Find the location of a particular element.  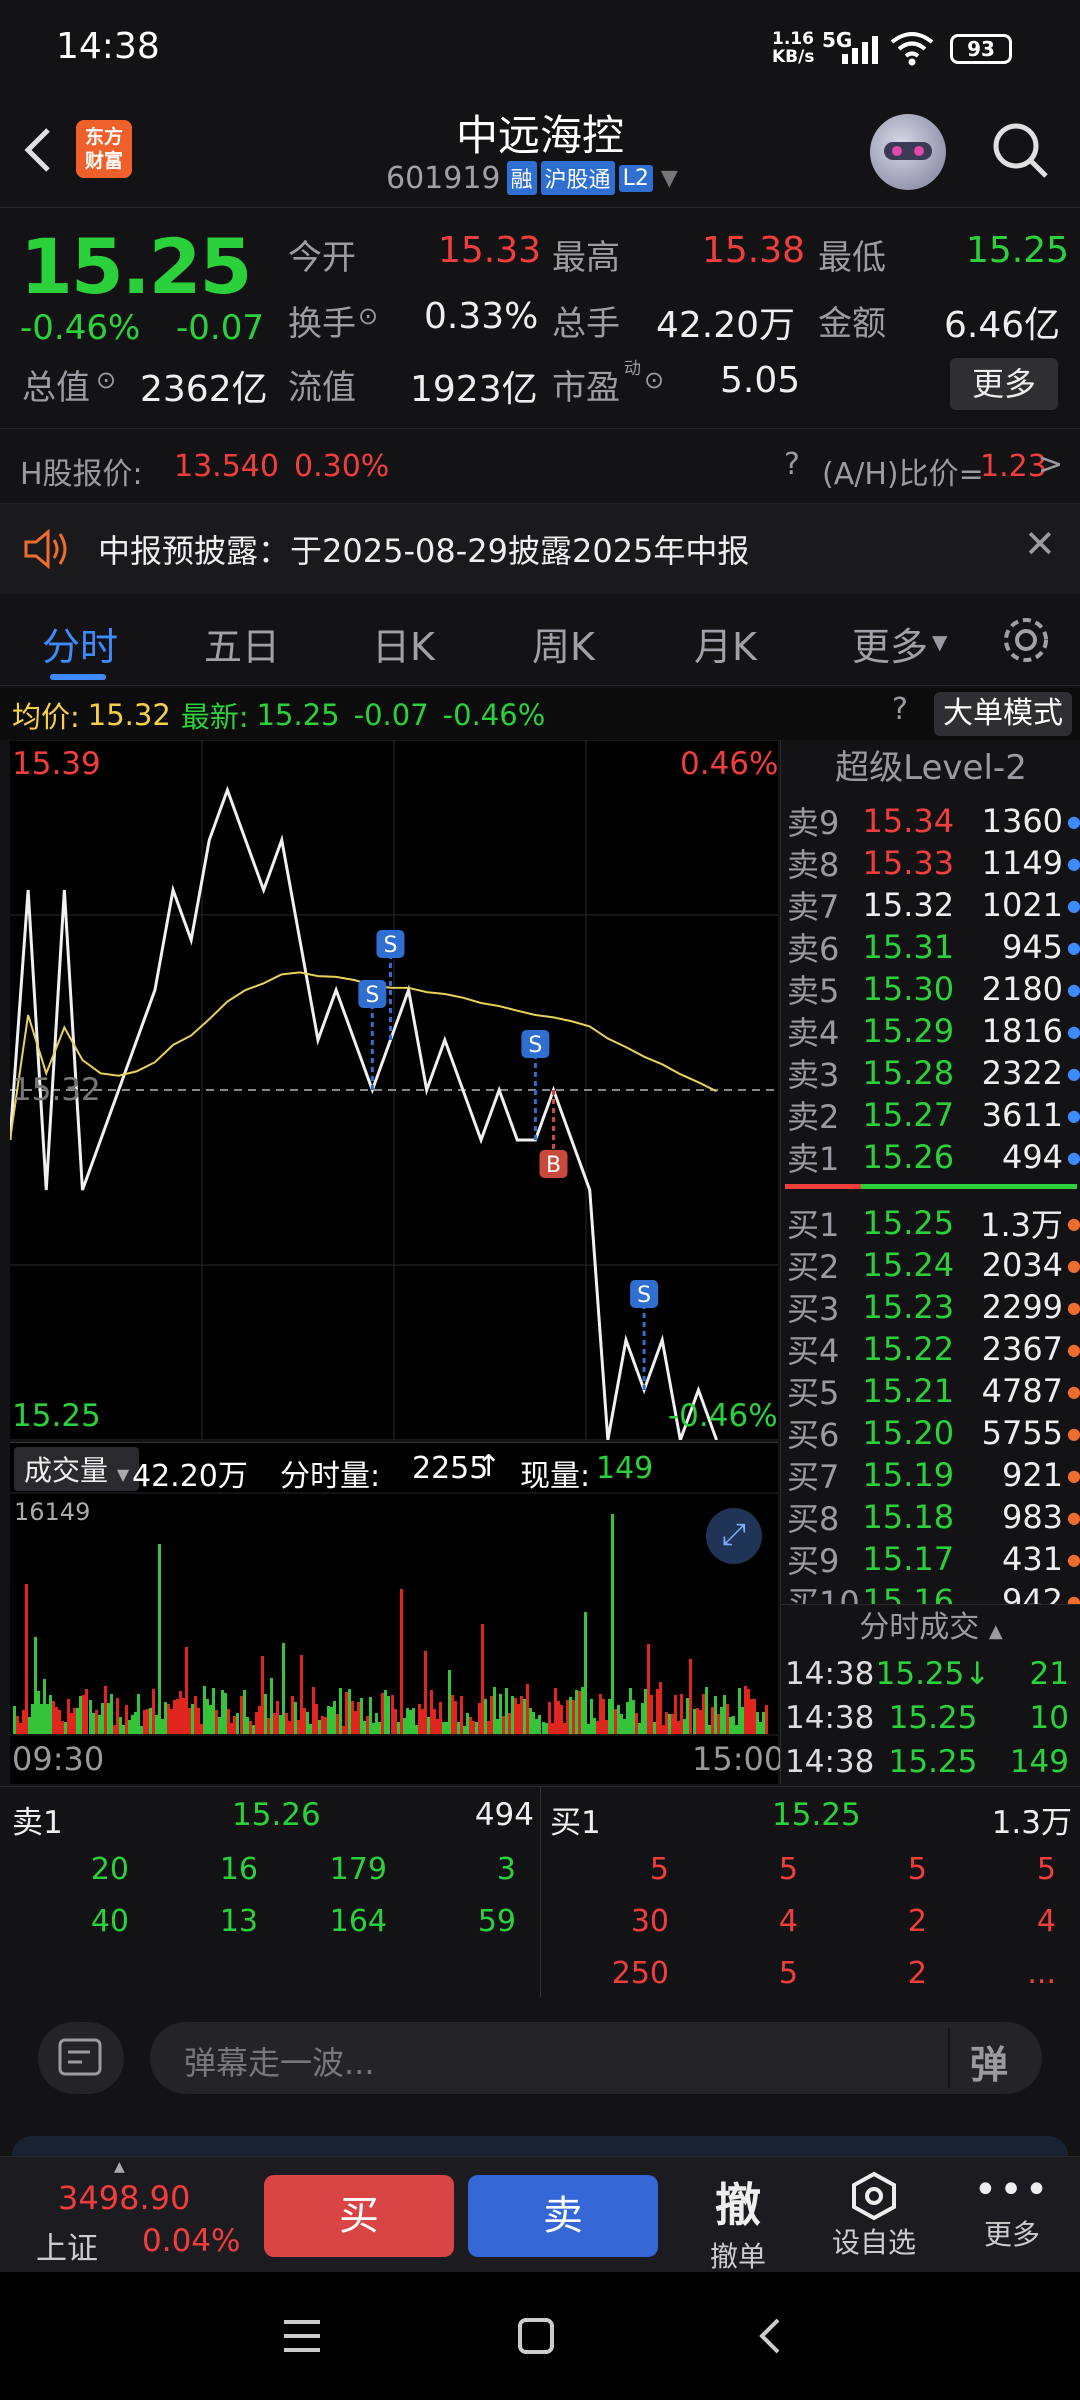

volume-dropdown: 成交量 ▼ is located at coordinates (77, 1469).